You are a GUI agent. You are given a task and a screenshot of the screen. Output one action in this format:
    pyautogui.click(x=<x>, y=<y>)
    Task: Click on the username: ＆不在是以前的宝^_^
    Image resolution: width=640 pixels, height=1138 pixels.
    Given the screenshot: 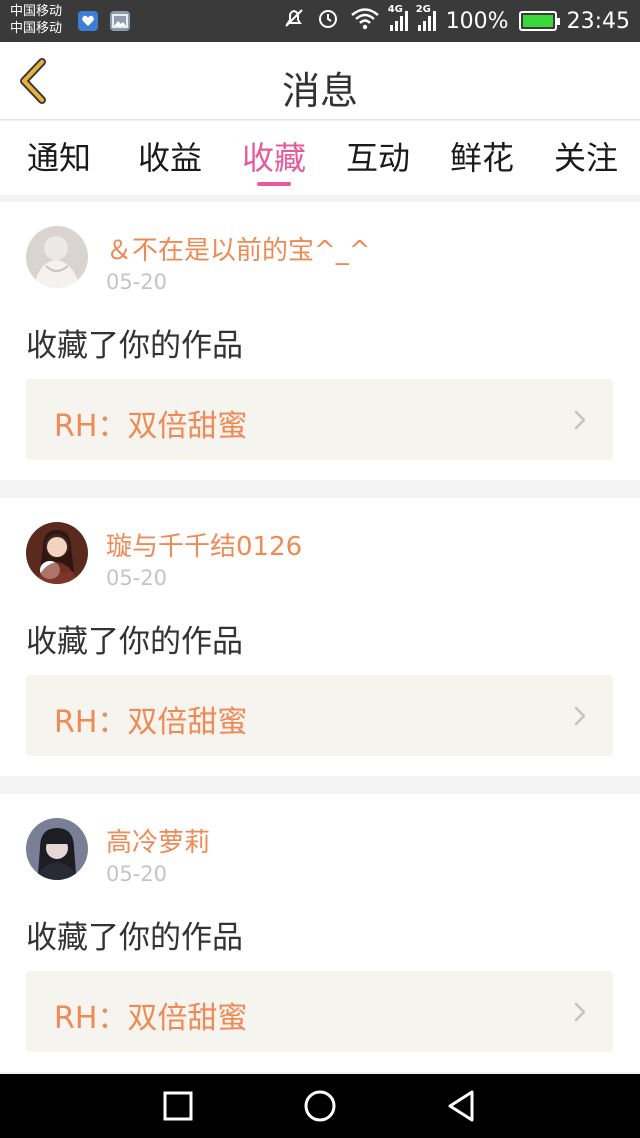 What is the action you would take?
    pyautogui.click(x=238, y=248)
    